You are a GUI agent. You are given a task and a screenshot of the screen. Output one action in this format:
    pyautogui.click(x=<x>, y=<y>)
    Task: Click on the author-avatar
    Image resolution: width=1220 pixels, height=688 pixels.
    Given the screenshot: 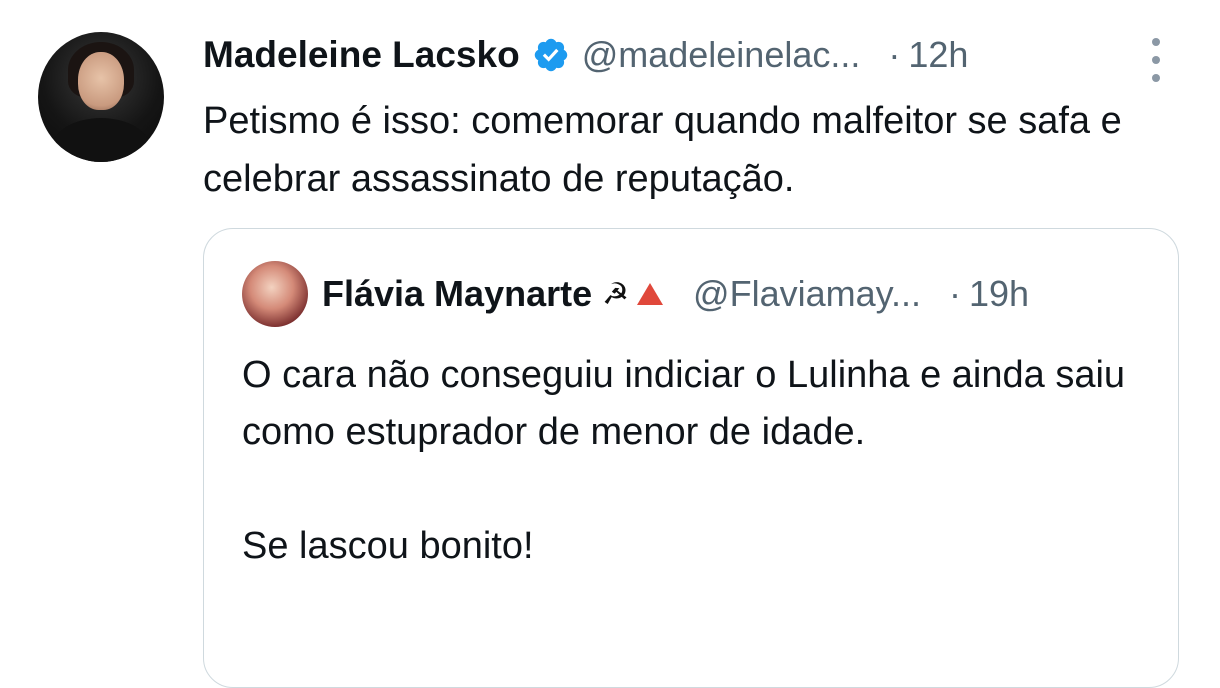 What is the action you would take?
    pyautogui.click(x=101, y=97)
    